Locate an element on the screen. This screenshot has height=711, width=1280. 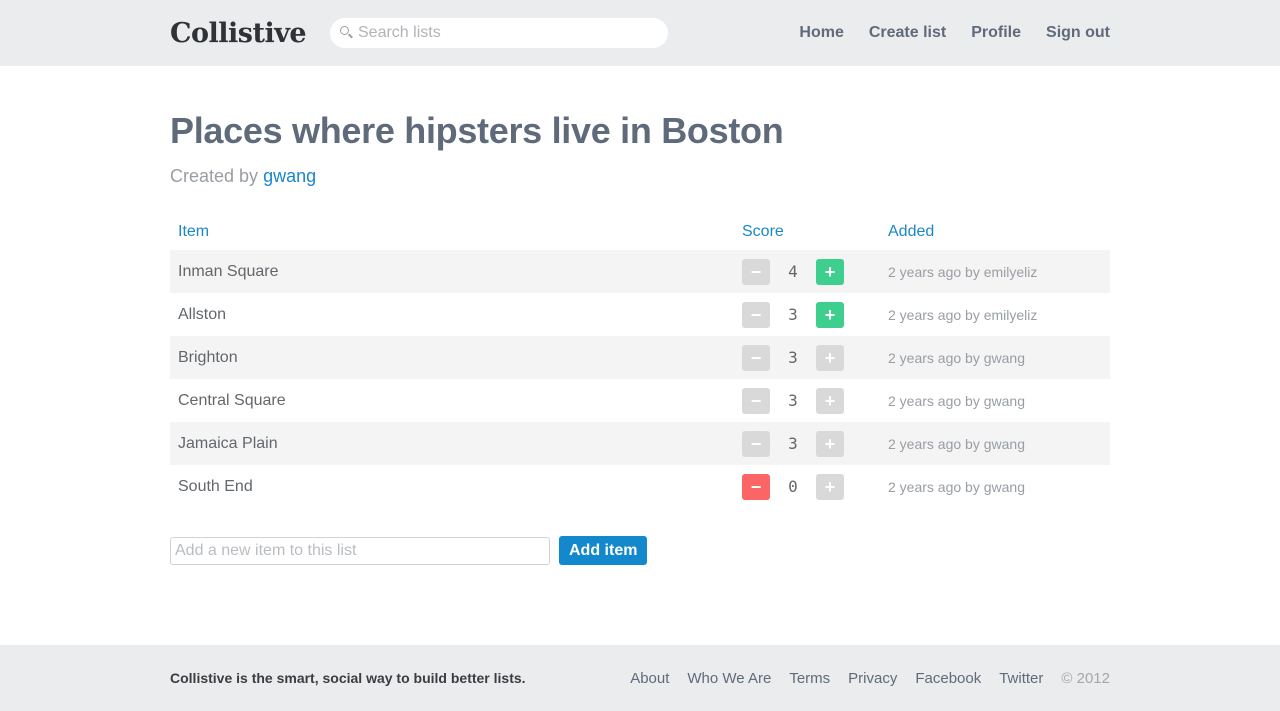
byline: Created by gwang is located at coordinates (640, 176).